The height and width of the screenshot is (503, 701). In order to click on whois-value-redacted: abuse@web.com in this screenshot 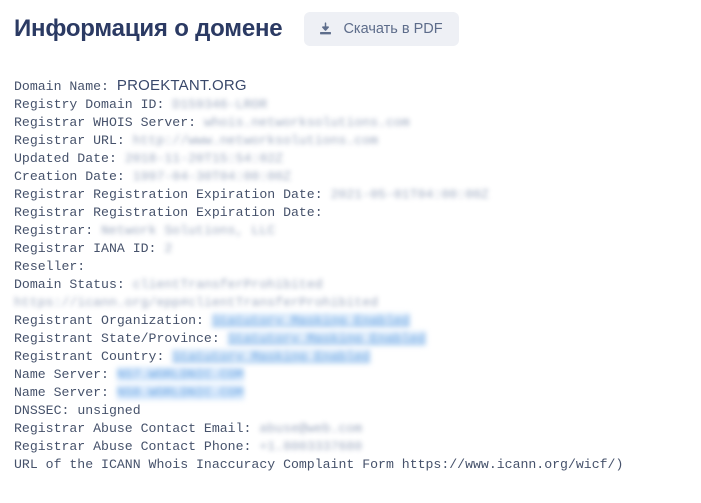, I will do `click(311, 428)`.